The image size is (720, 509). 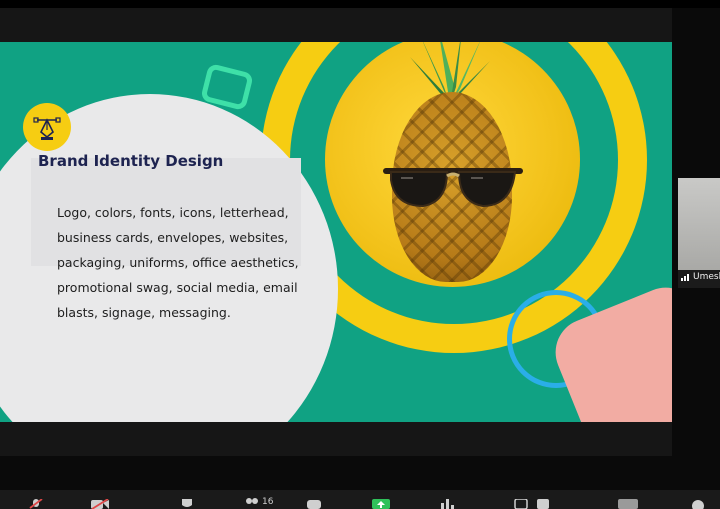 What do you see at coordinates (100, 503) in the screenshot?
I see `video-off-icon` at bounding box center [100, 503].